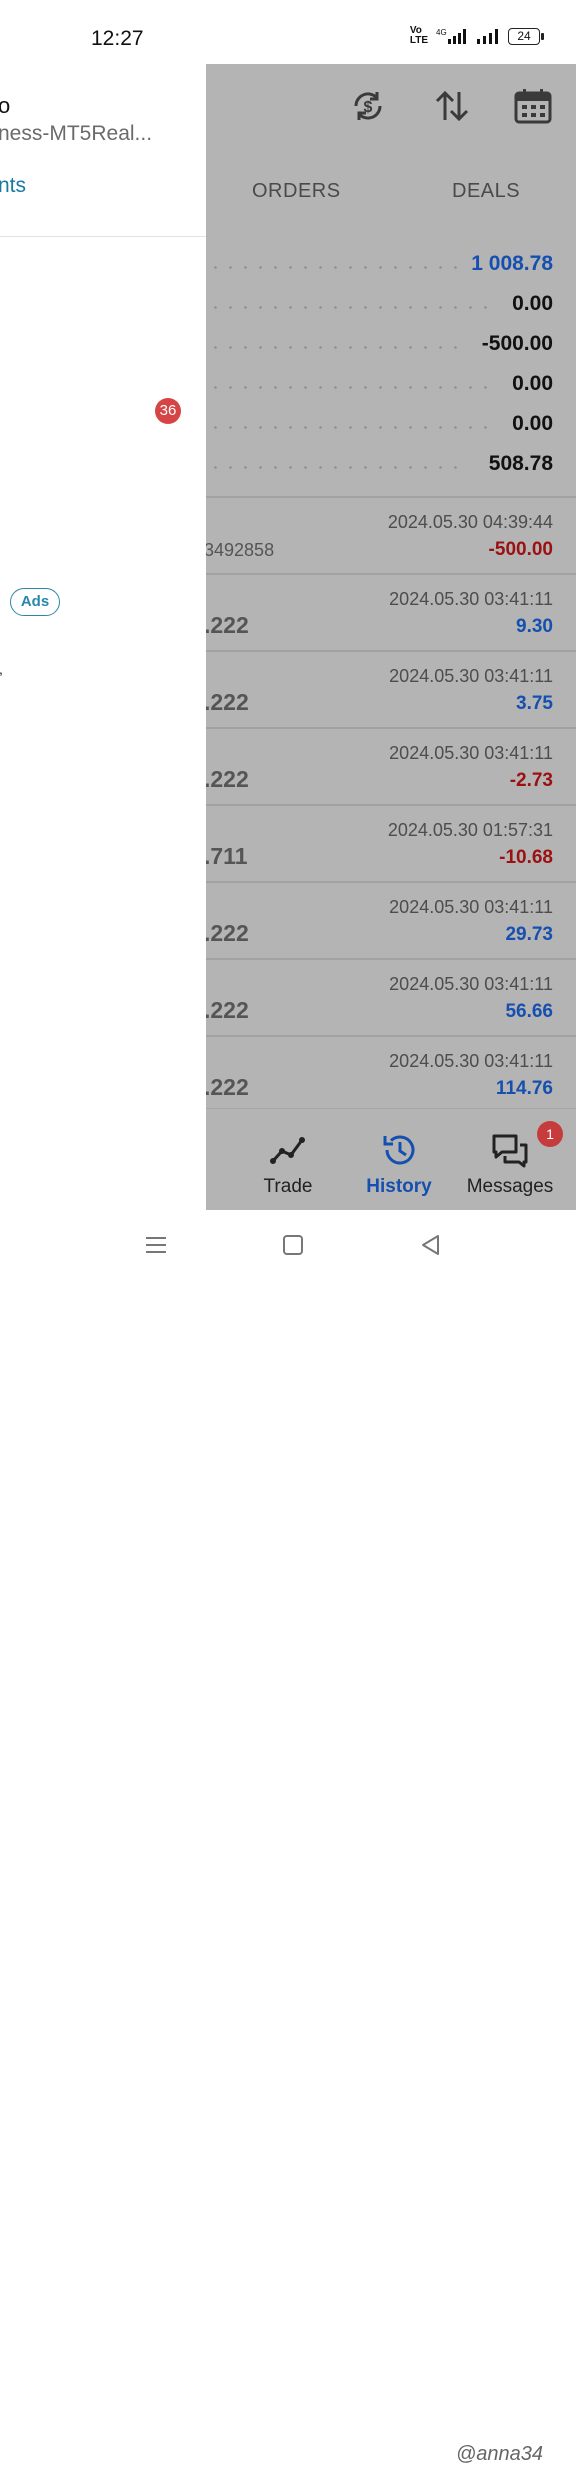 Image resolution: width=576 pixels, height=2466 pixels. What do you see at coordinates (288, 1186) in the screenshot?
I see `nav-trade-label: Trade` at bounding box center [288, 1186].